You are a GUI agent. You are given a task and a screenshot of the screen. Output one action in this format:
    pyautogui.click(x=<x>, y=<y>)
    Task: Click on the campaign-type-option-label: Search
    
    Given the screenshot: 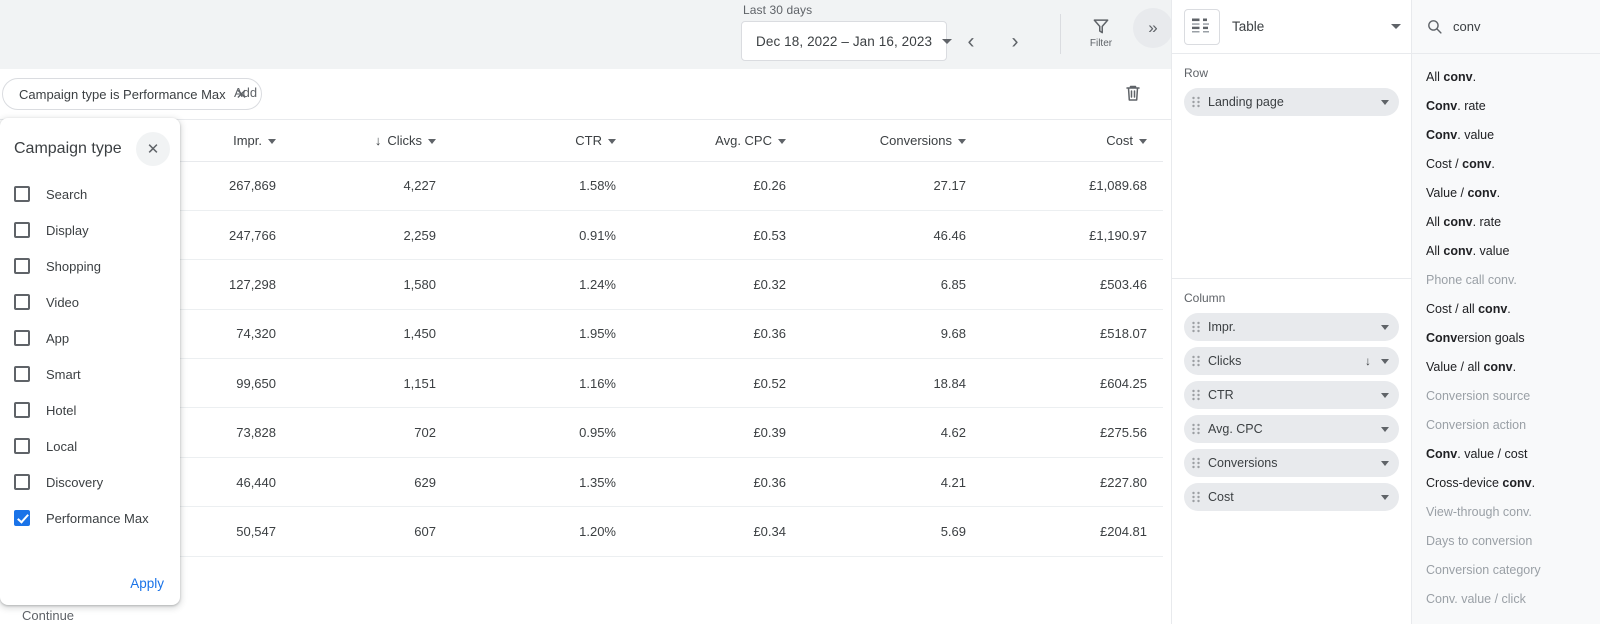 What is the action you would take?
    pyautogui.click(x=67, y=194)
    